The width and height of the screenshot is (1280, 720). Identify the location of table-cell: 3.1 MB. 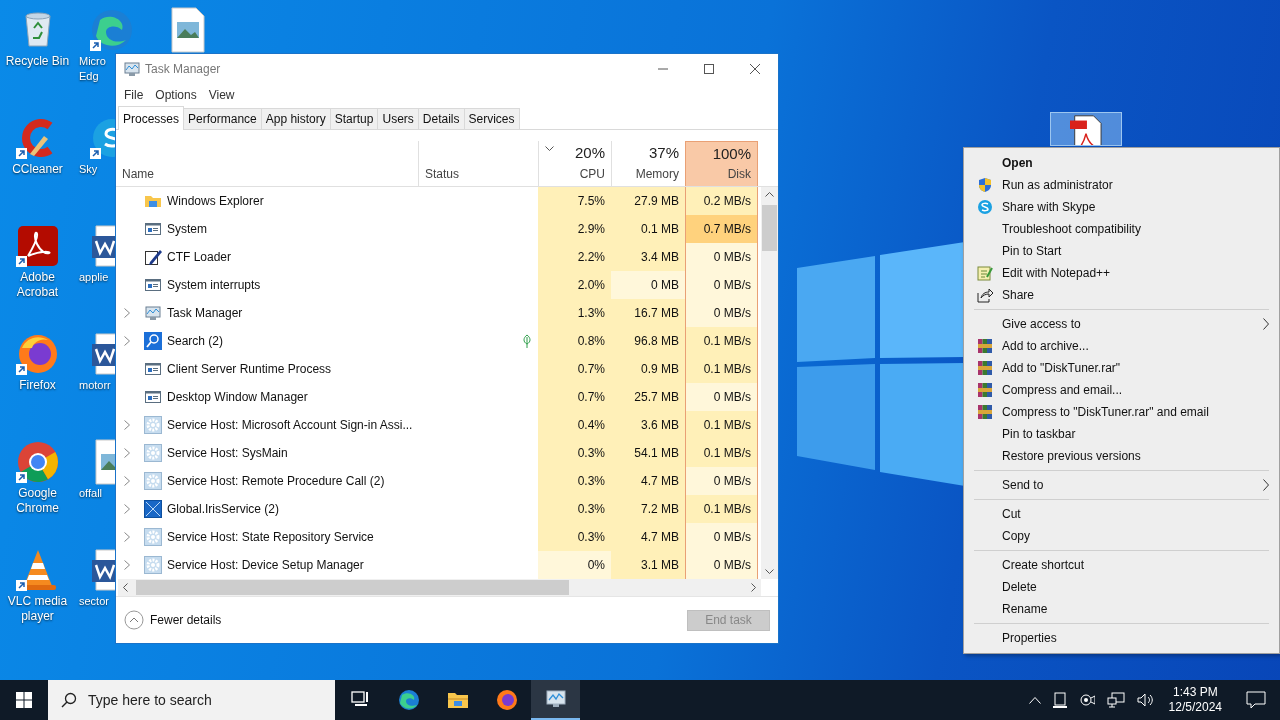
(648, 565).